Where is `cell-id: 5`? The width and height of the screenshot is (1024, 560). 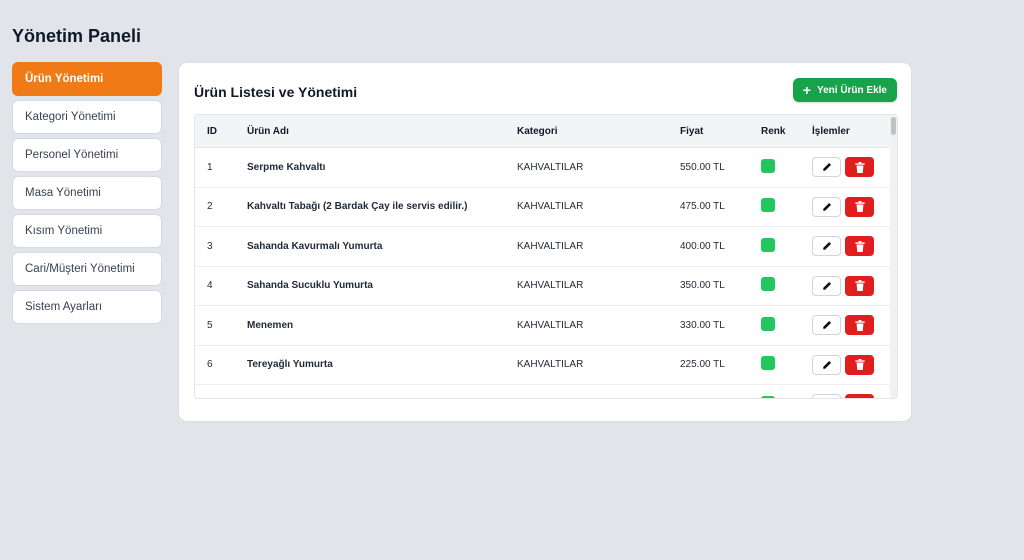 cell-id: 5 is located at coordinates (210, 325).